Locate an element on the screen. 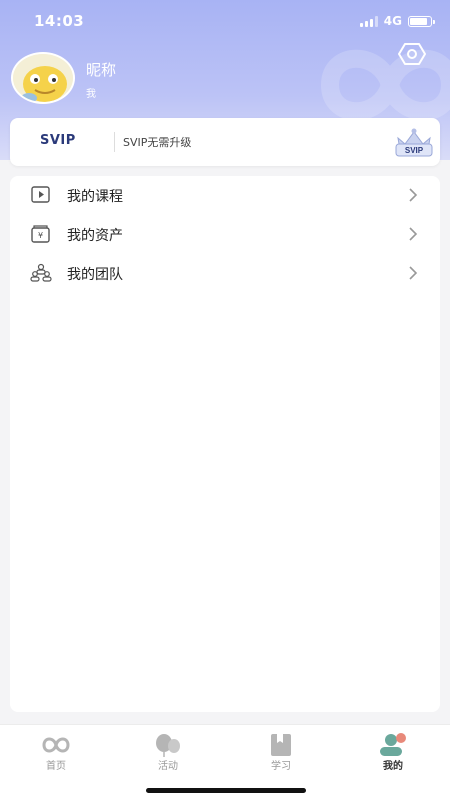 This screenshot has height=800, width=450. status-bar: 14:03 4G is located at coordinates (225, 22).